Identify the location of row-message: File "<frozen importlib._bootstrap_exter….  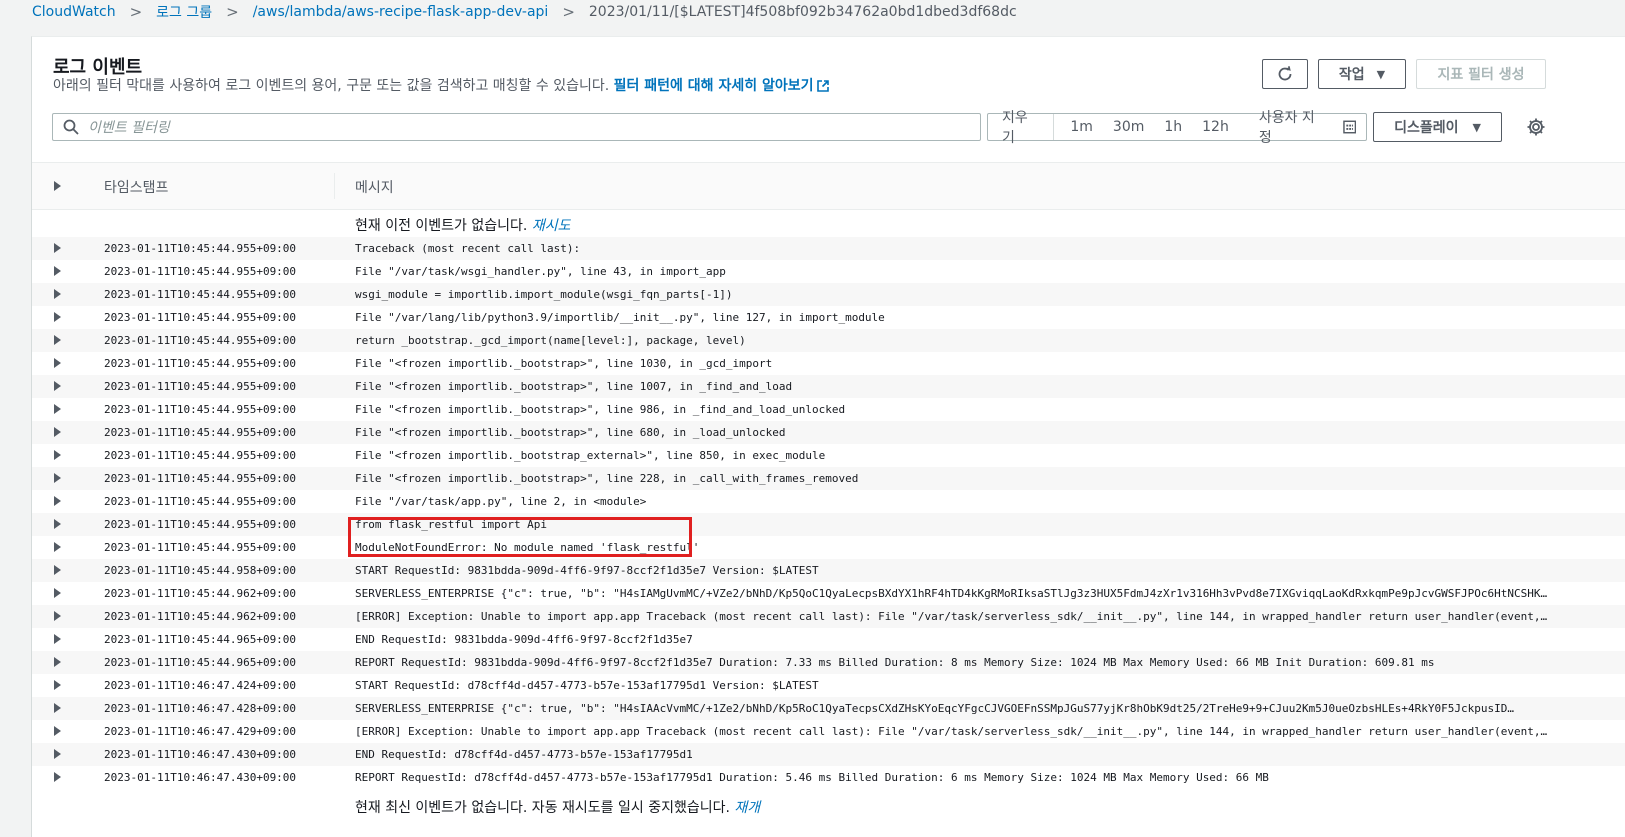
(590, 455).